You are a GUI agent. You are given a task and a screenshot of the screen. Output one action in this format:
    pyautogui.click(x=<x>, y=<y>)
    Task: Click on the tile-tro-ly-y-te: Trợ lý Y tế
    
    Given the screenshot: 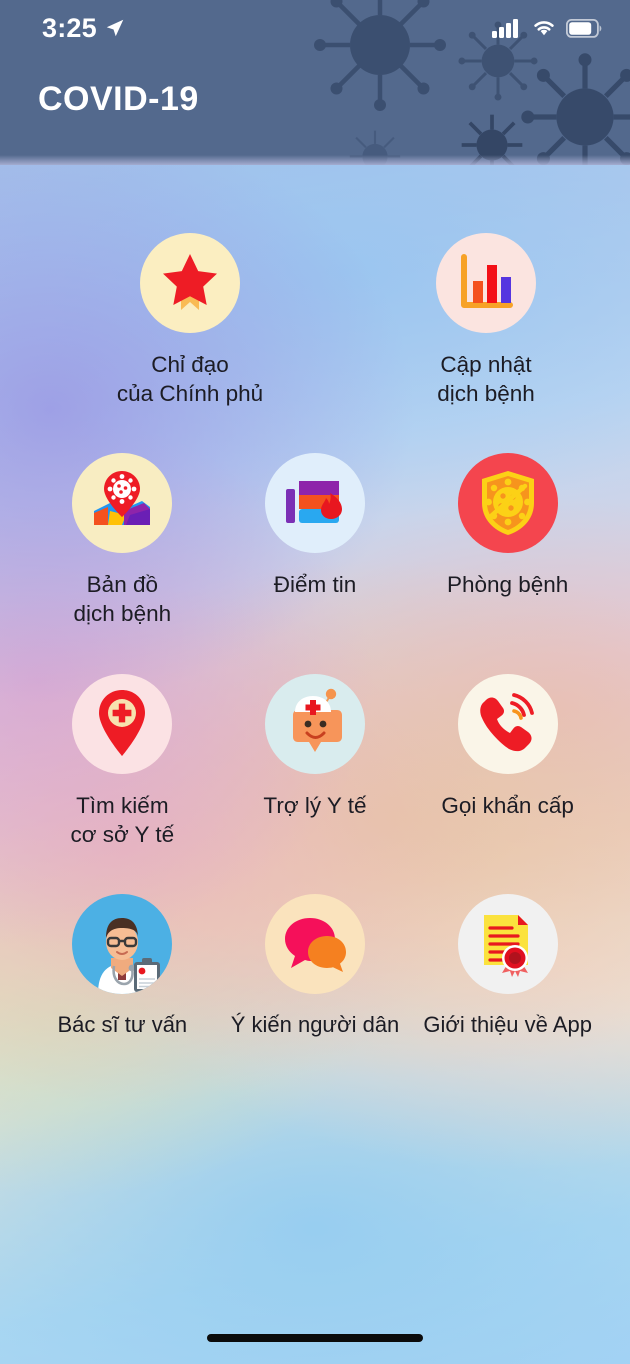 What is the action you would take?
    pyautogui.click(x=315, y=762)
    